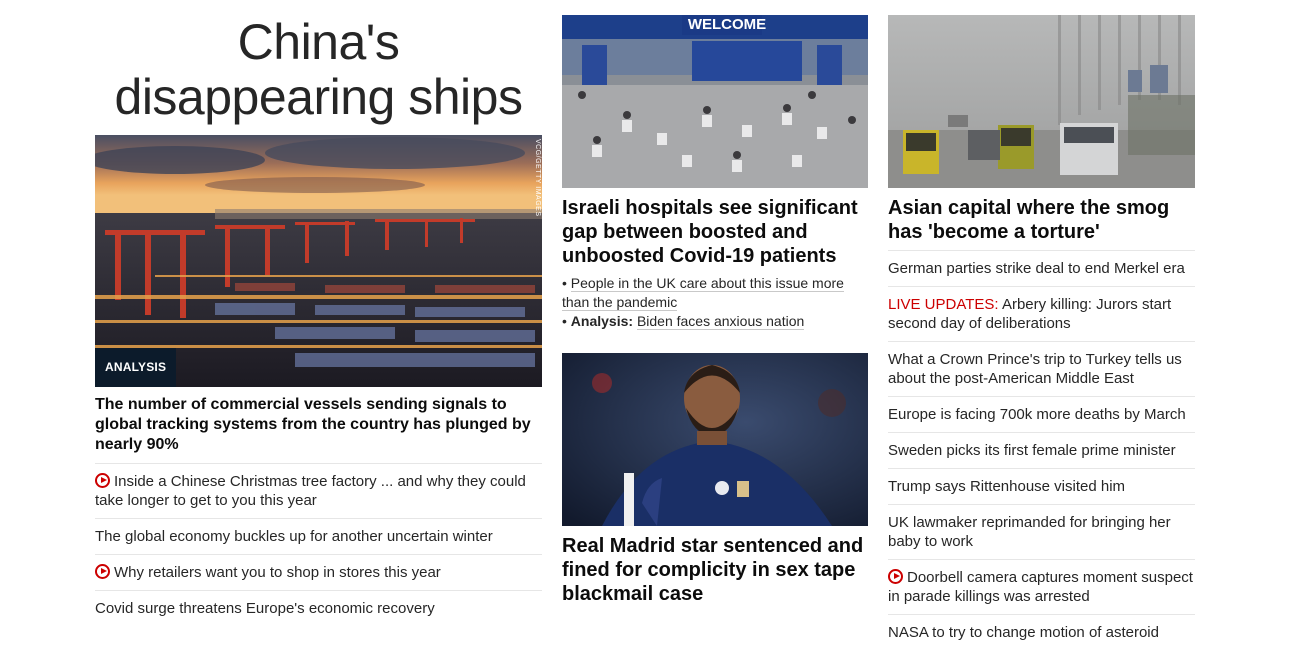  I want to click on list-item: NASA to try to change motion of asteroid, so click(1041, 632).